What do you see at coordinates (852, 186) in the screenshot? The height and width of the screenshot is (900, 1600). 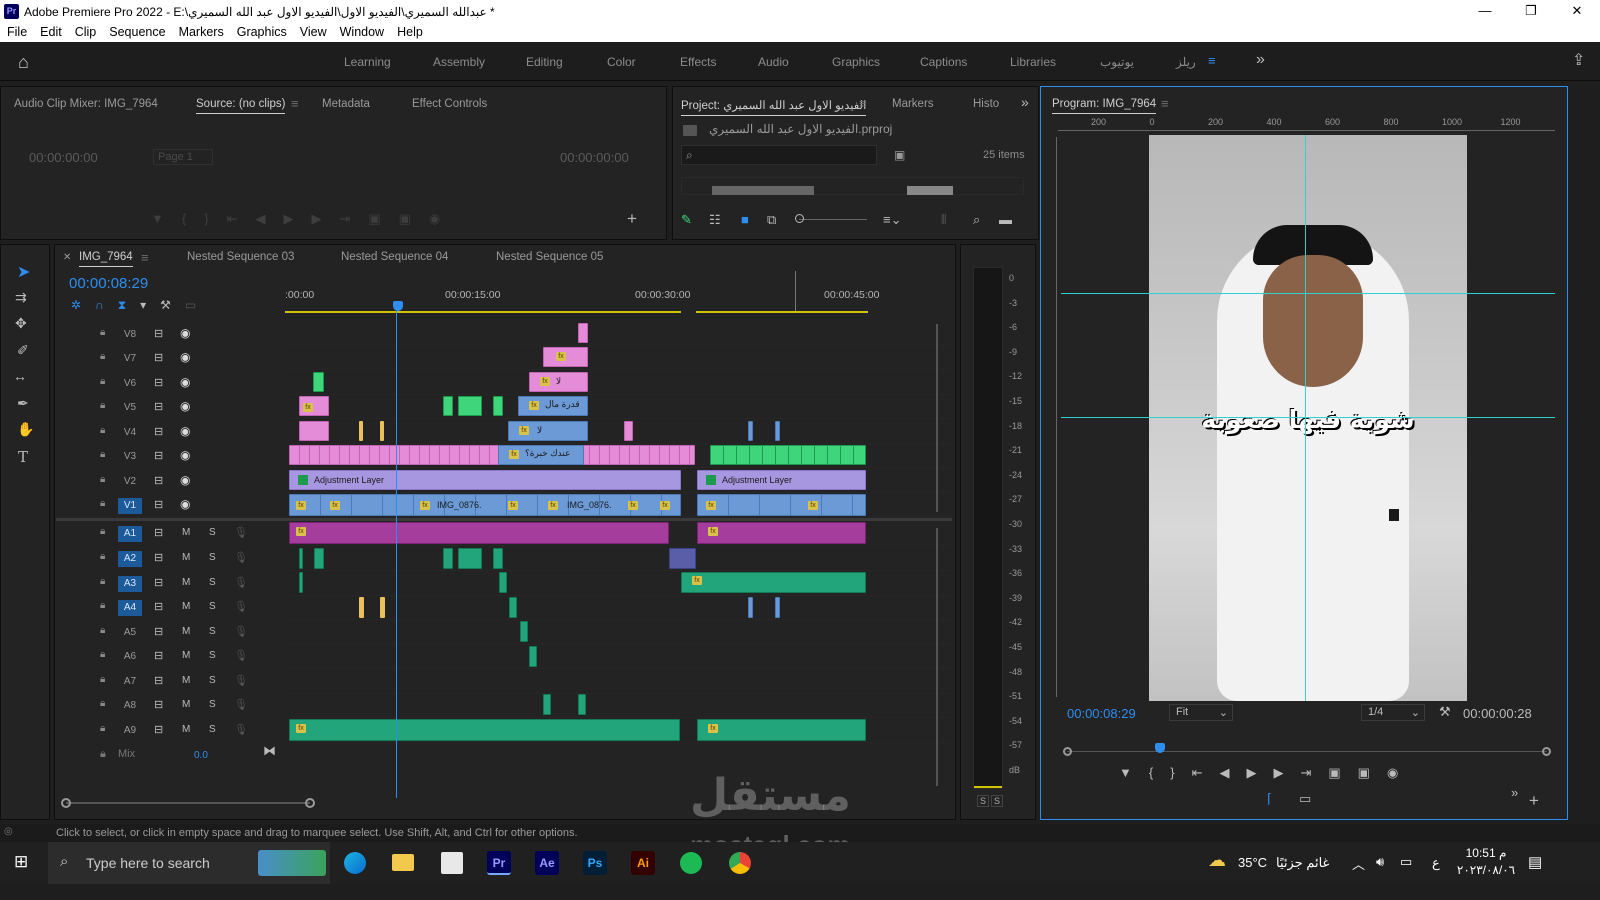 I see `project-thumbnails` at bounding box center [852, 186].